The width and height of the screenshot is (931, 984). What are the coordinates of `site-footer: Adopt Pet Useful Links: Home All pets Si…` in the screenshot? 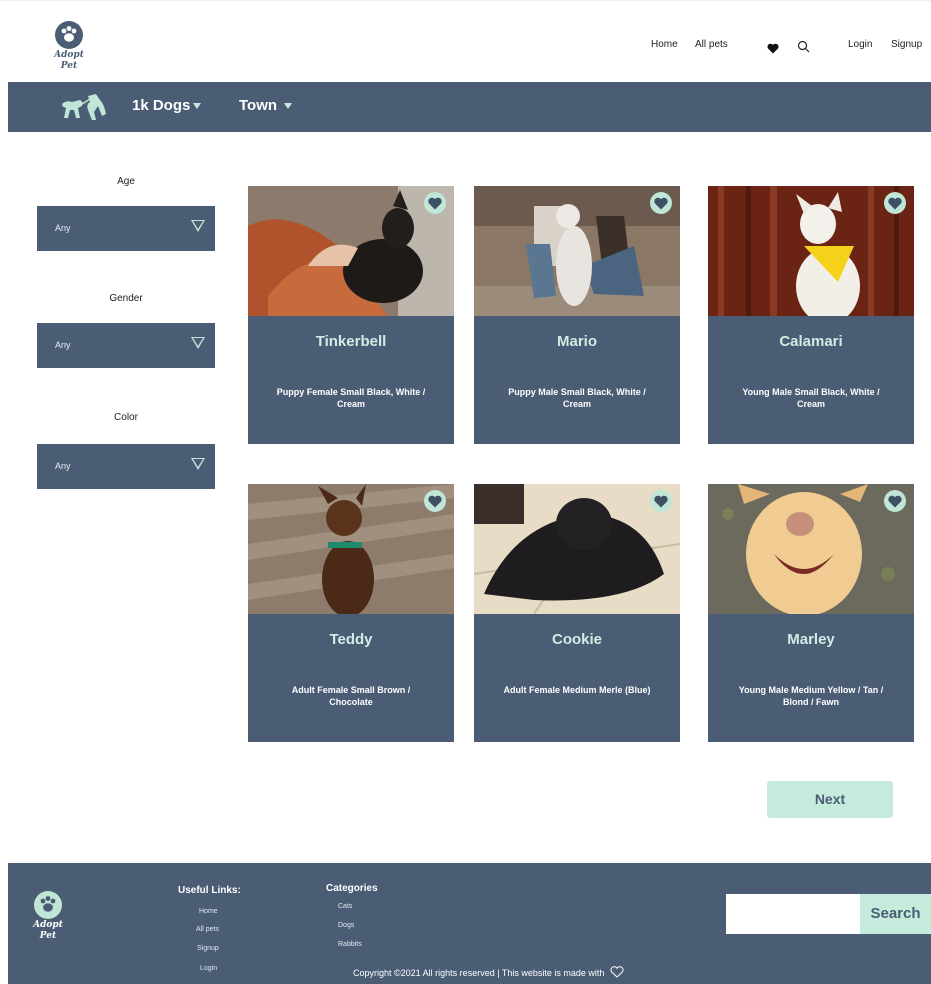 It's located at (469, 923).